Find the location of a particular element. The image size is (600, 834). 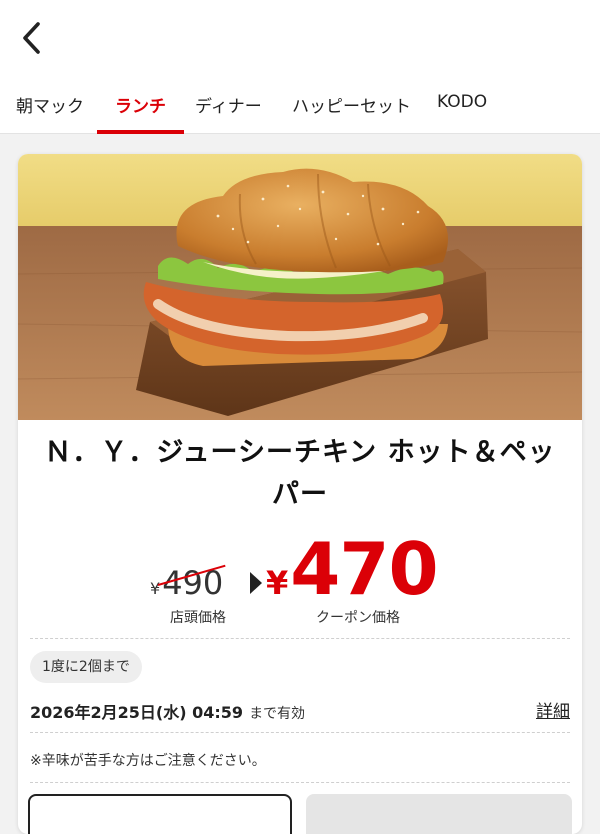

coupon-price: ¥ 470 is located at coordinates (352, 569).